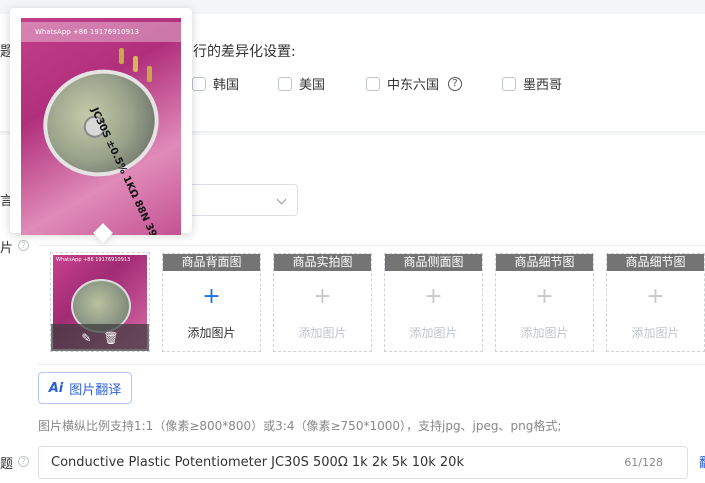  I want to click on checkbox-usa: 美国, so click(301, 83).